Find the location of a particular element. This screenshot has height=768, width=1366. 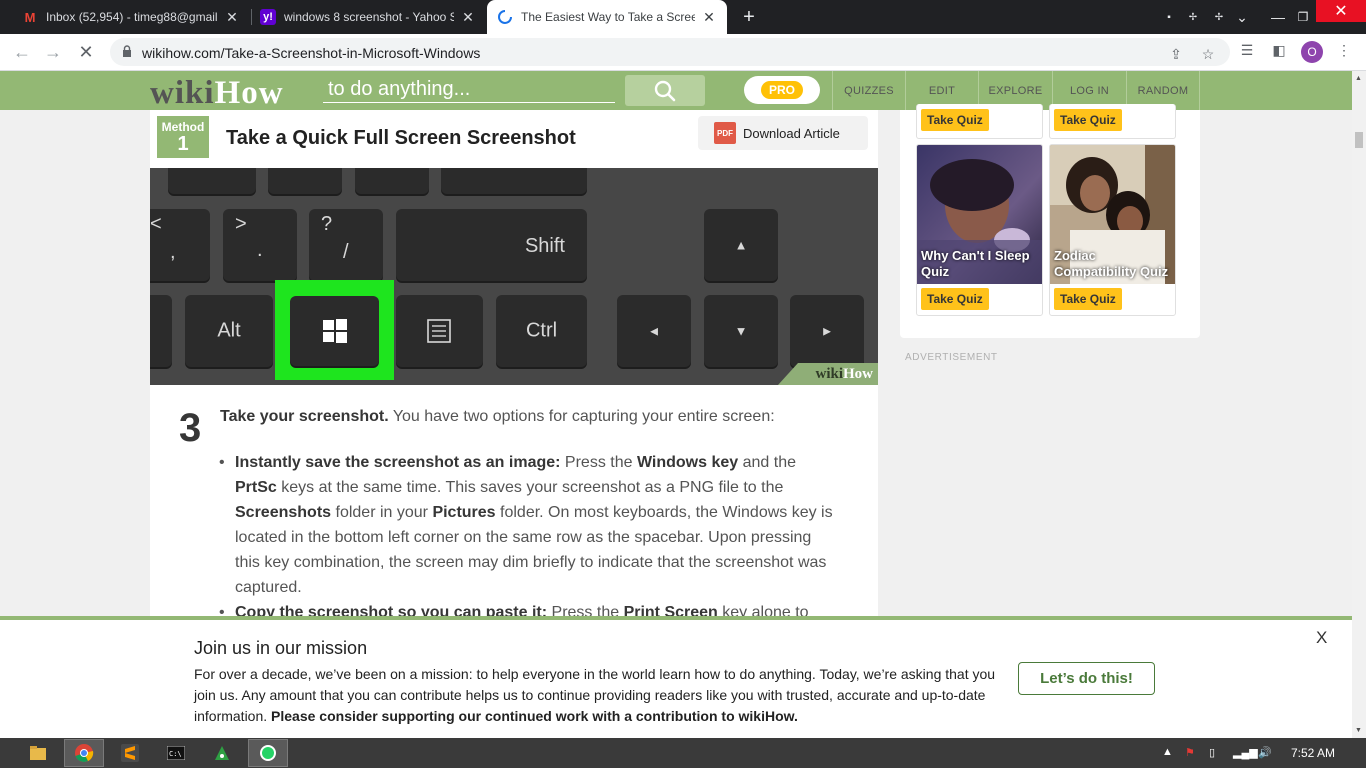

side-panel-icon: ◧ is located at coordinates (1279, 50).